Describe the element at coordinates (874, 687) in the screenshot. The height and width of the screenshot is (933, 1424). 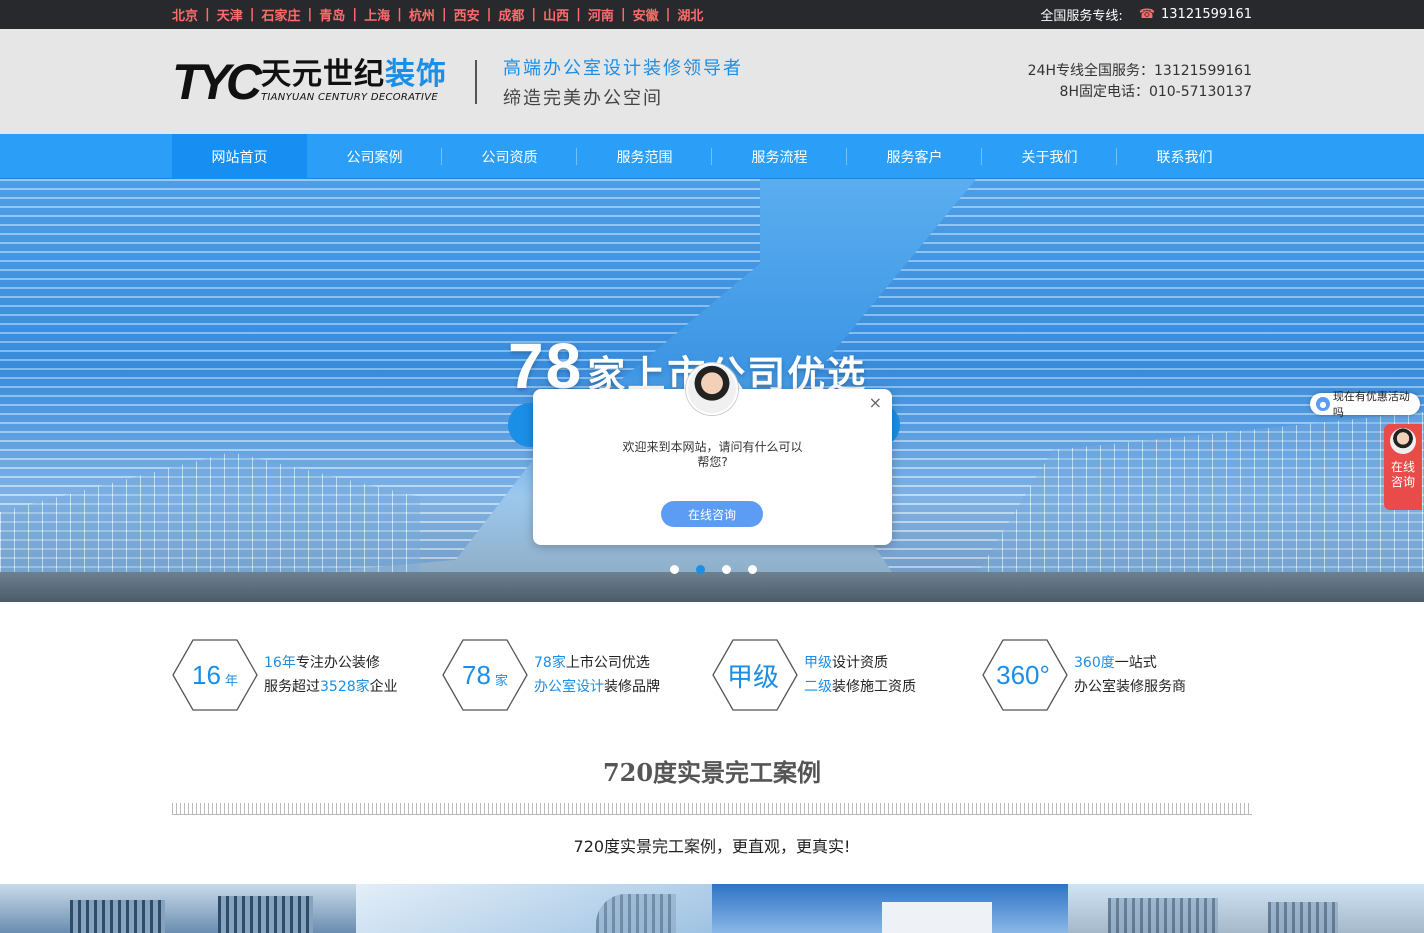
I see `stat-text-line-2b: 装修施工资质` at that location.